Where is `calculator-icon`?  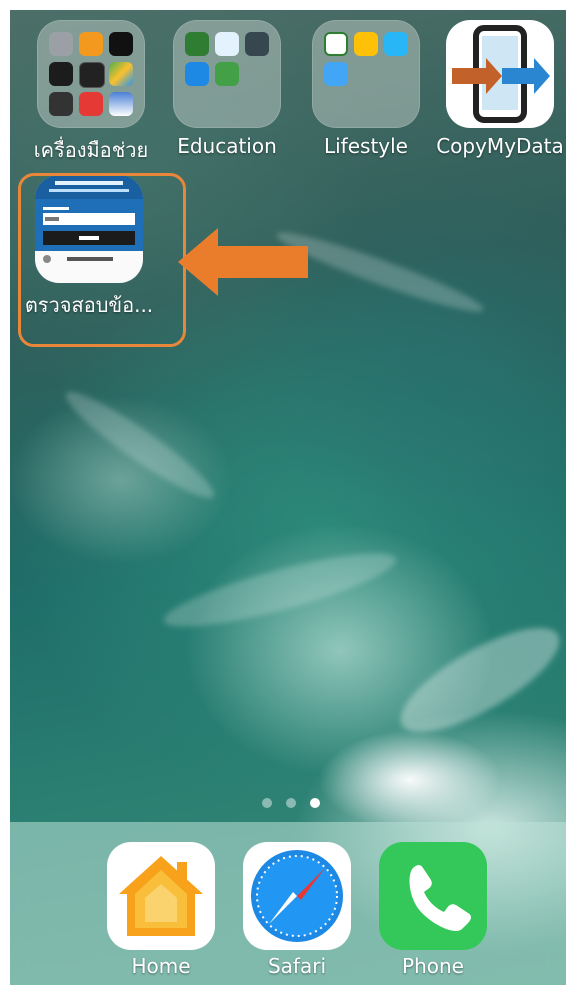 calculator-icon is located at coordinates (91, 44).